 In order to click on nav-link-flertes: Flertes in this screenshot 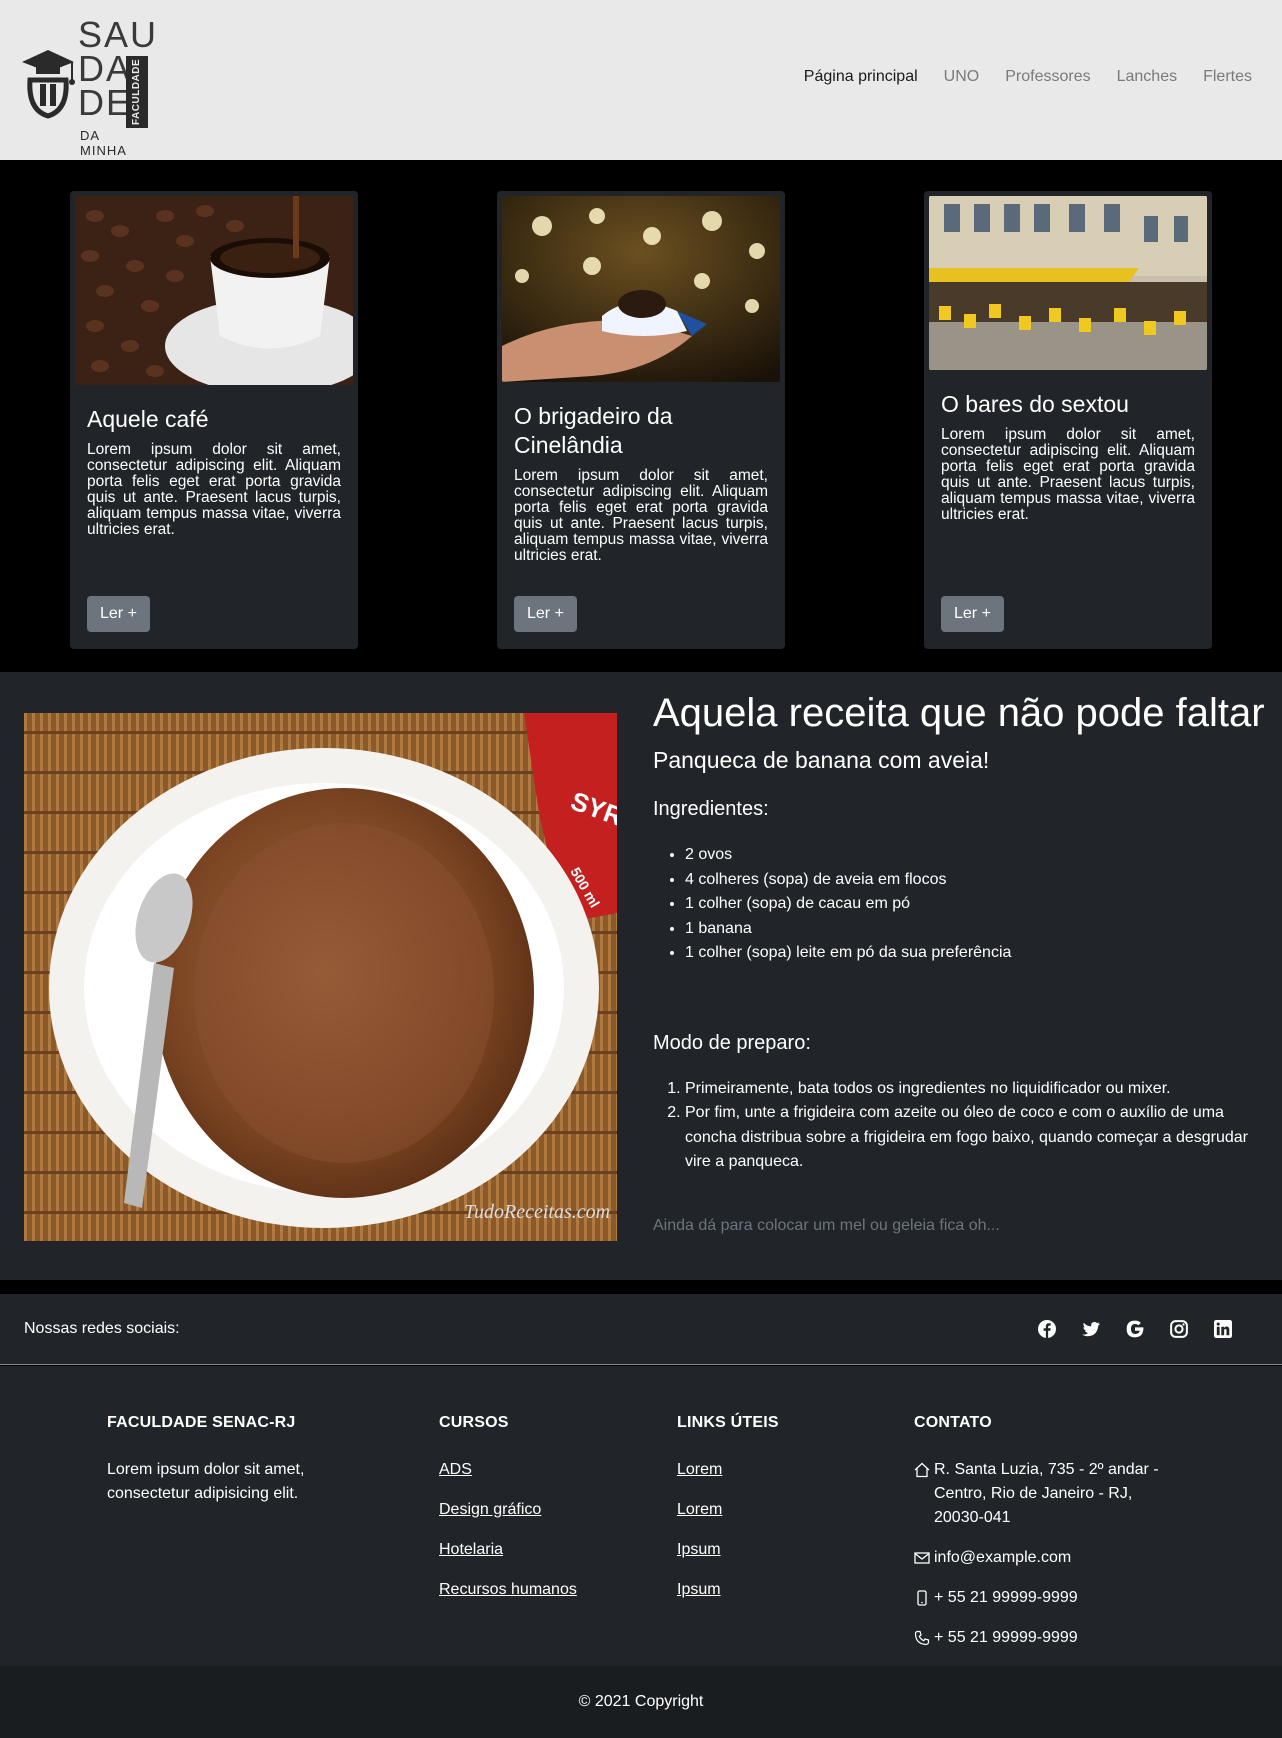, I will do `click(1227, 77)`.